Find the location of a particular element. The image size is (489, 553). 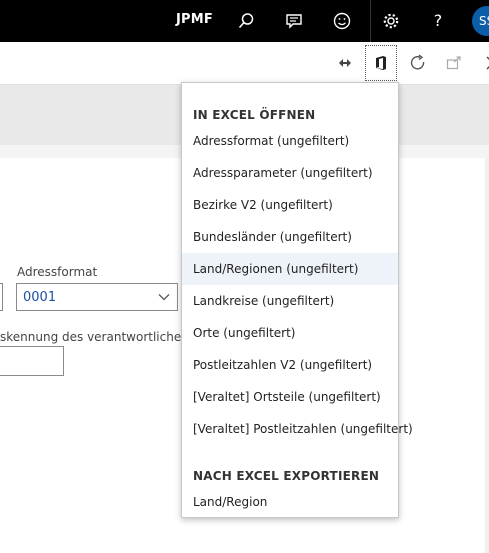

company-selector: JPMF is located at coordinates (194, 19).